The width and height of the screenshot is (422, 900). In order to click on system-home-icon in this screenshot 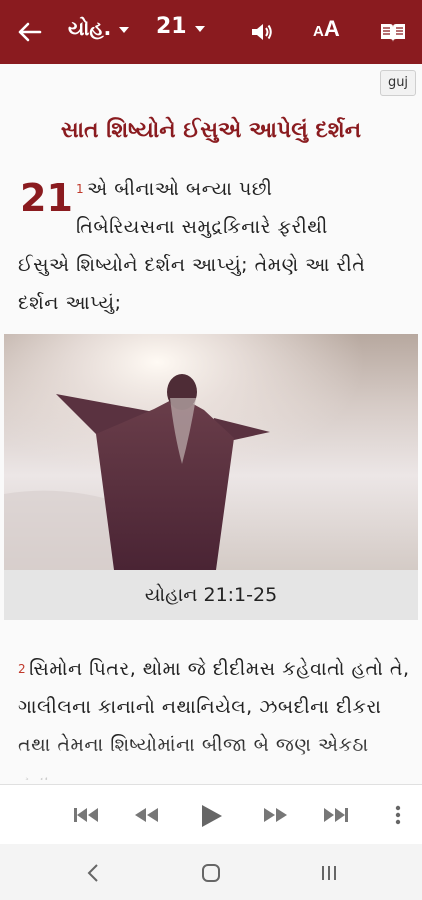, I will do `click(211, 875)`.